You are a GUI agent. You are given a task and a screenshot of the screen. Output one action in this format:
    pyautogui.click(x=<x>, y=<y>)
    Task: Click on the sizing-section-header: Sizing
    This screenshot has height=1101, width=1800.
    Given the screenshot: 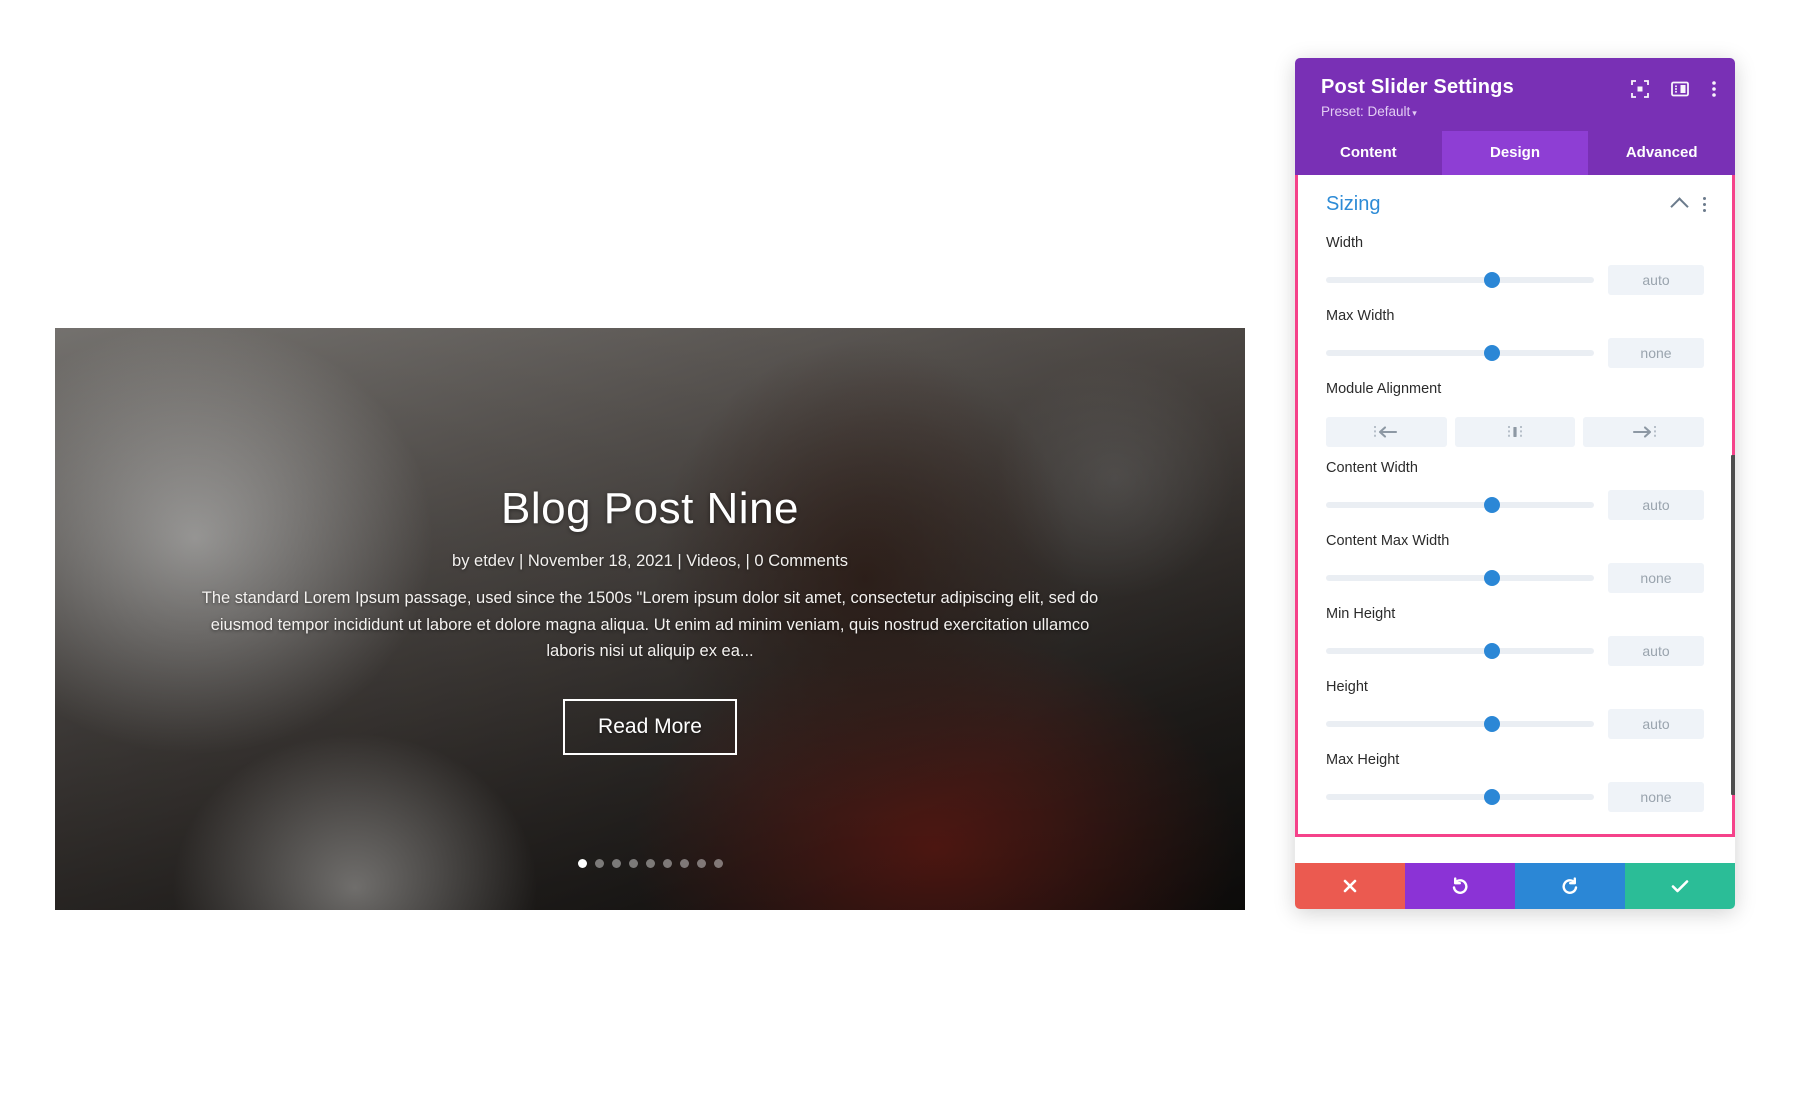 What is the action you would take?
    pyautogui.click(x=1515, y=200)
    